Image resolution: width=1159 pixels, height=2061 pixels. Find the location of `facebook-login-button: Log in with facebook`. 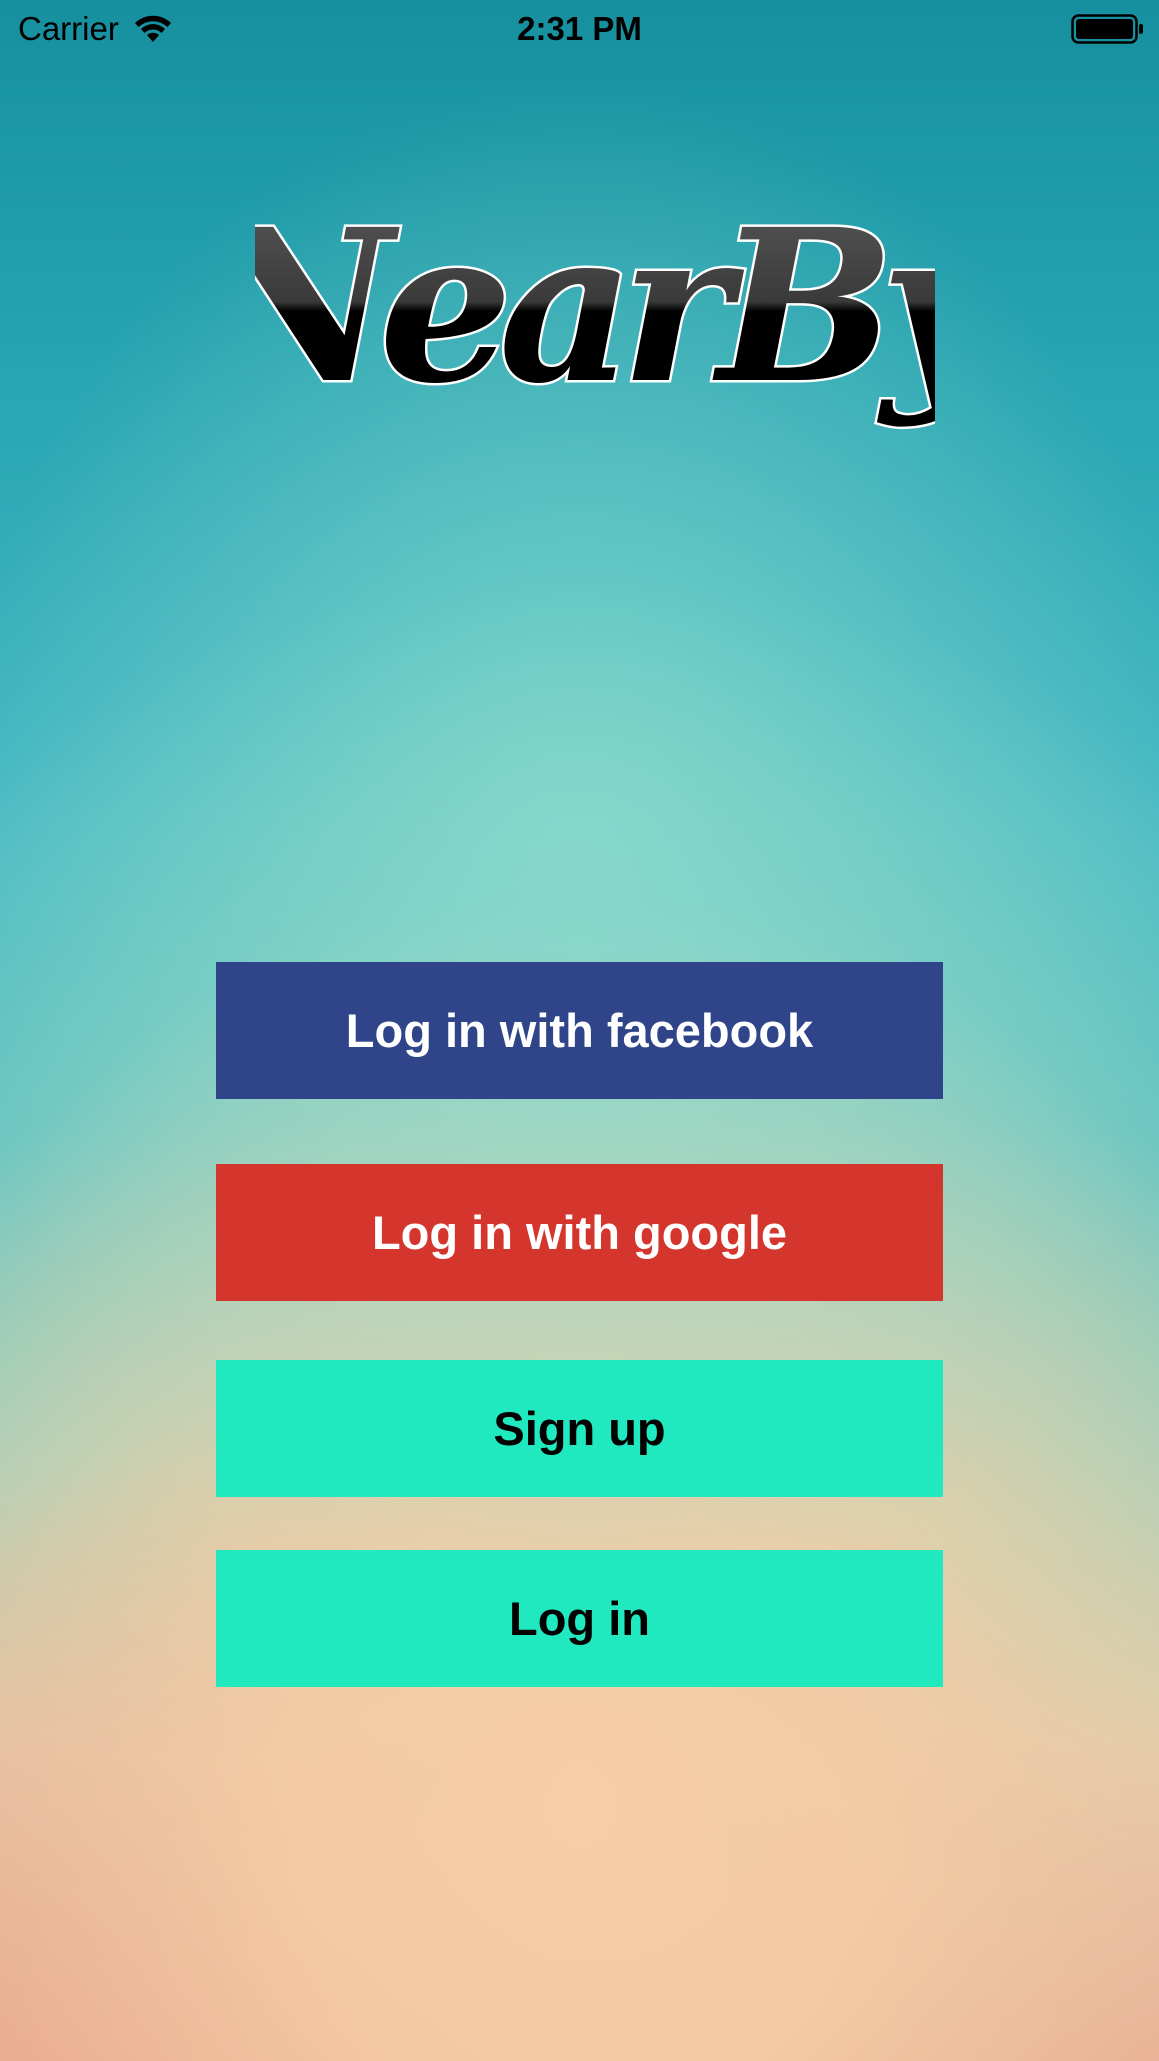

facebook-login-button: Log in with facebook is located at coordinates (579, 1030).